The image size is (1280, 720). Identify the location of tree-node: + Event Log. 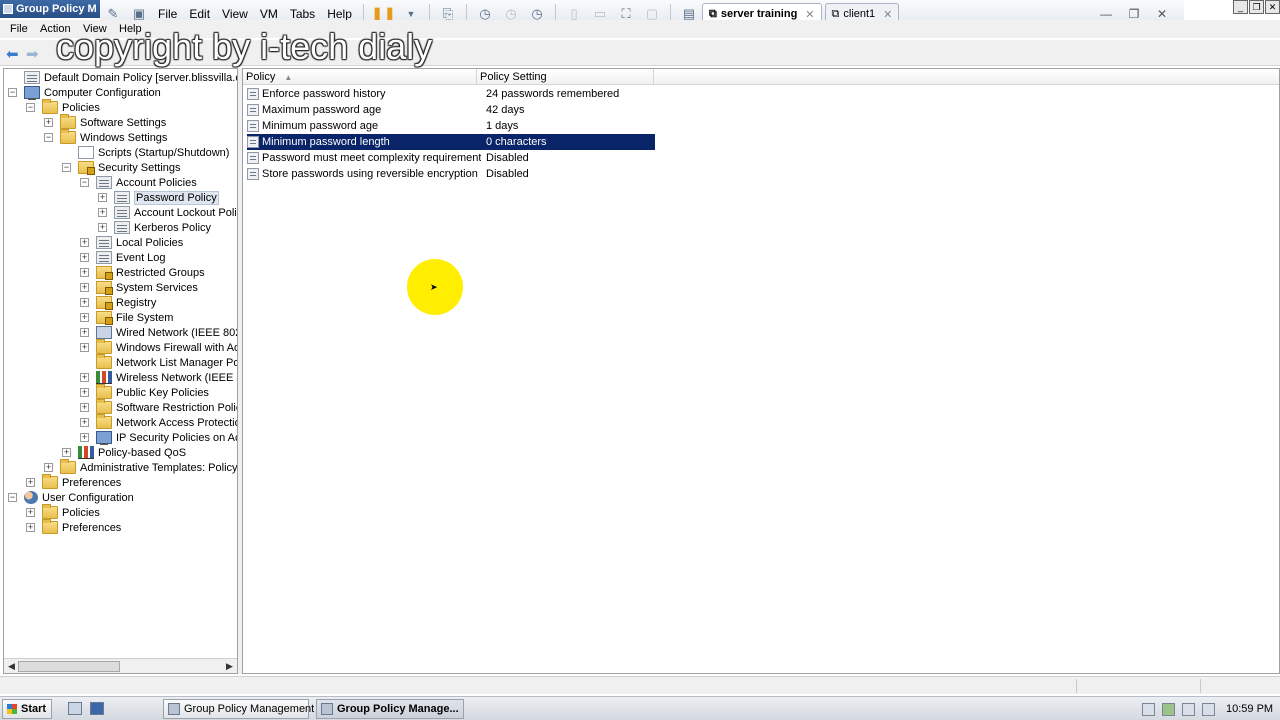
(123, 257).